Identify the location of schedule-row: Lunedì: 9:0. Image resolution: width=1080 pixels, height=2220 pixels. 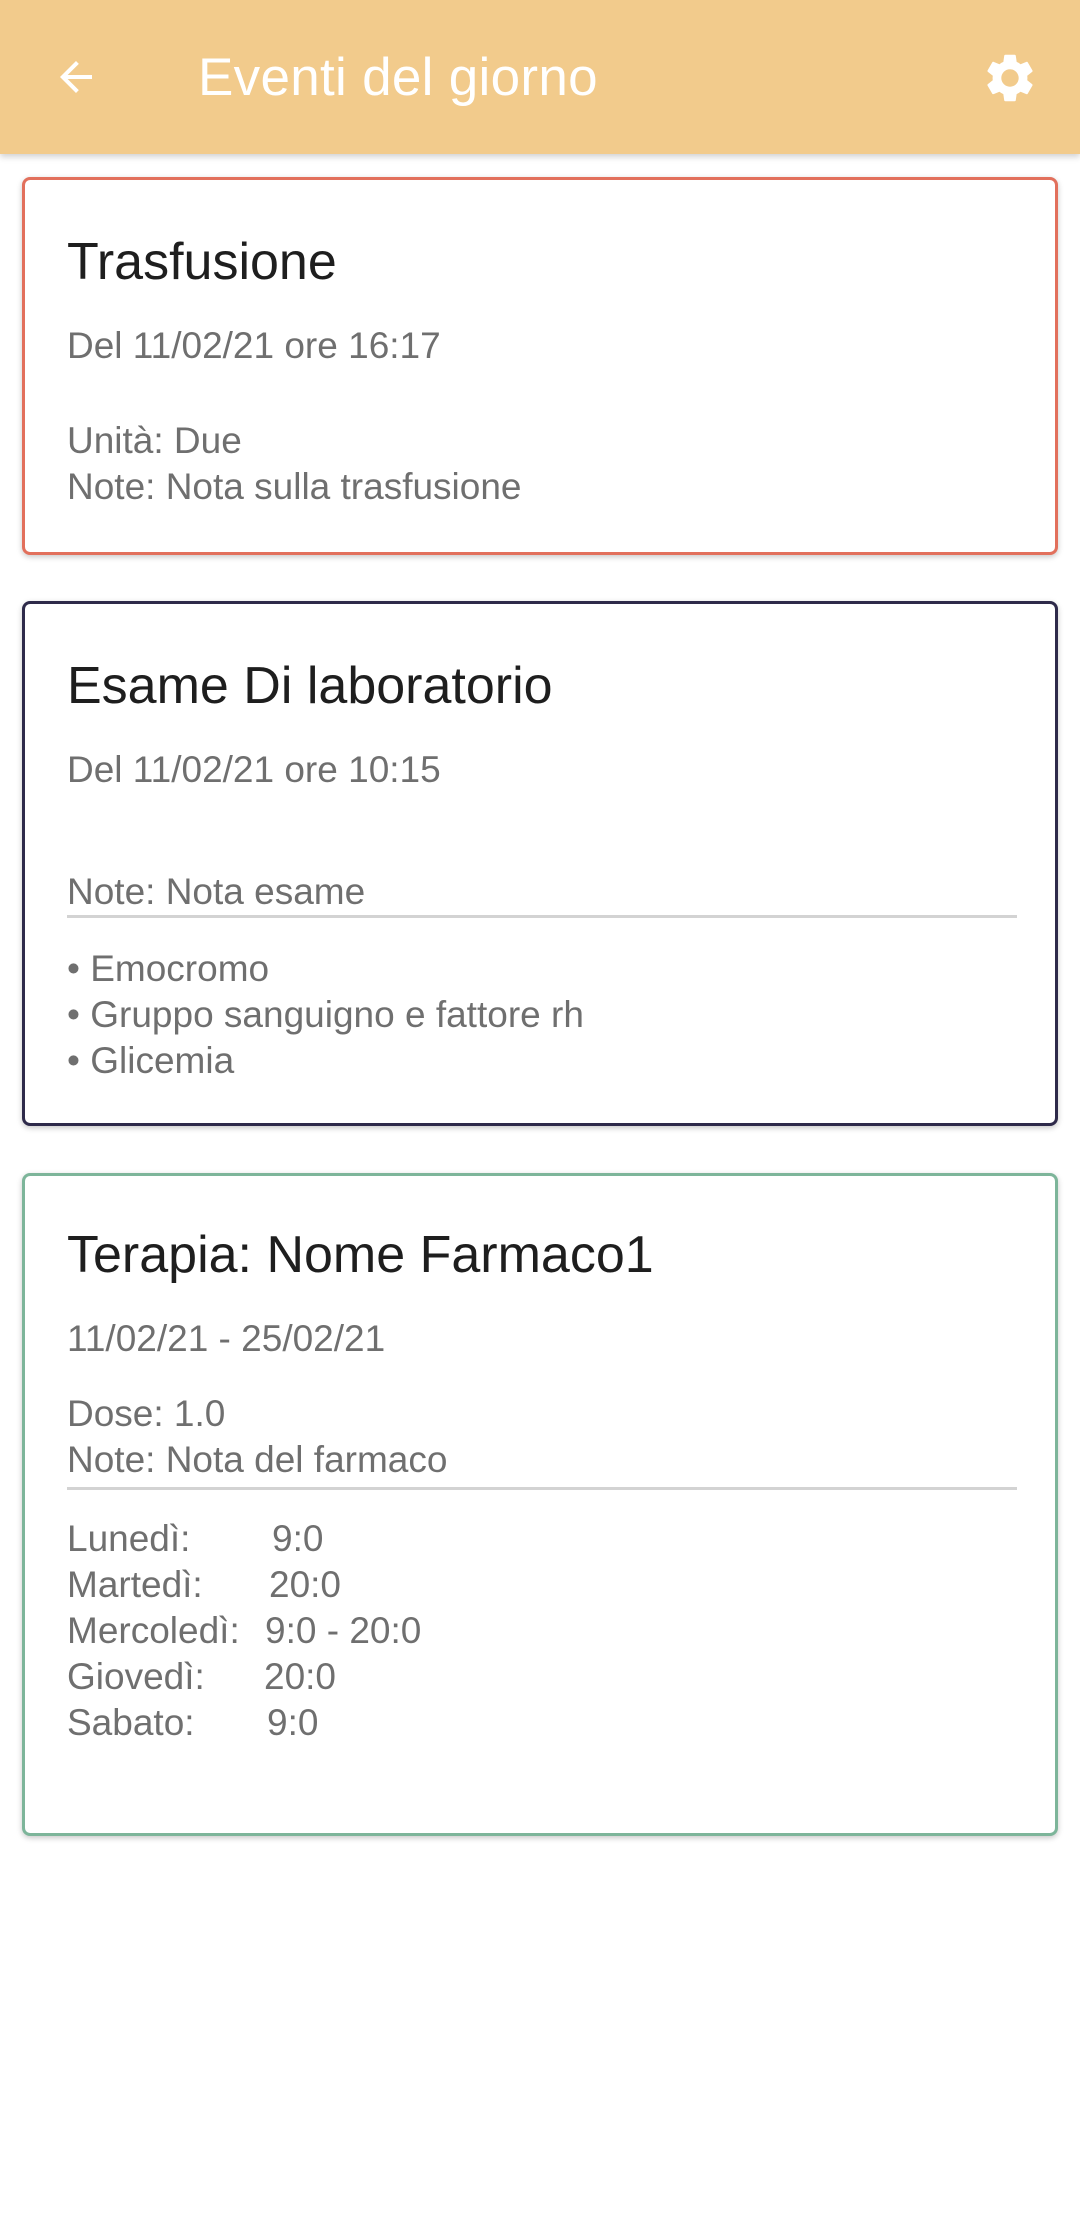
(517, 1539).